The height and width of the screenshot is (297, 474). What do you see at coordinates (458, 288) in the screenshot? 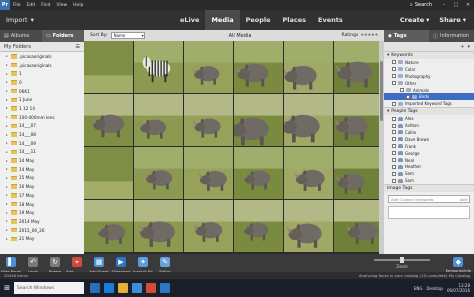
I see `clock: 13:28 06/07/2016` at bounding box center [458, 288].